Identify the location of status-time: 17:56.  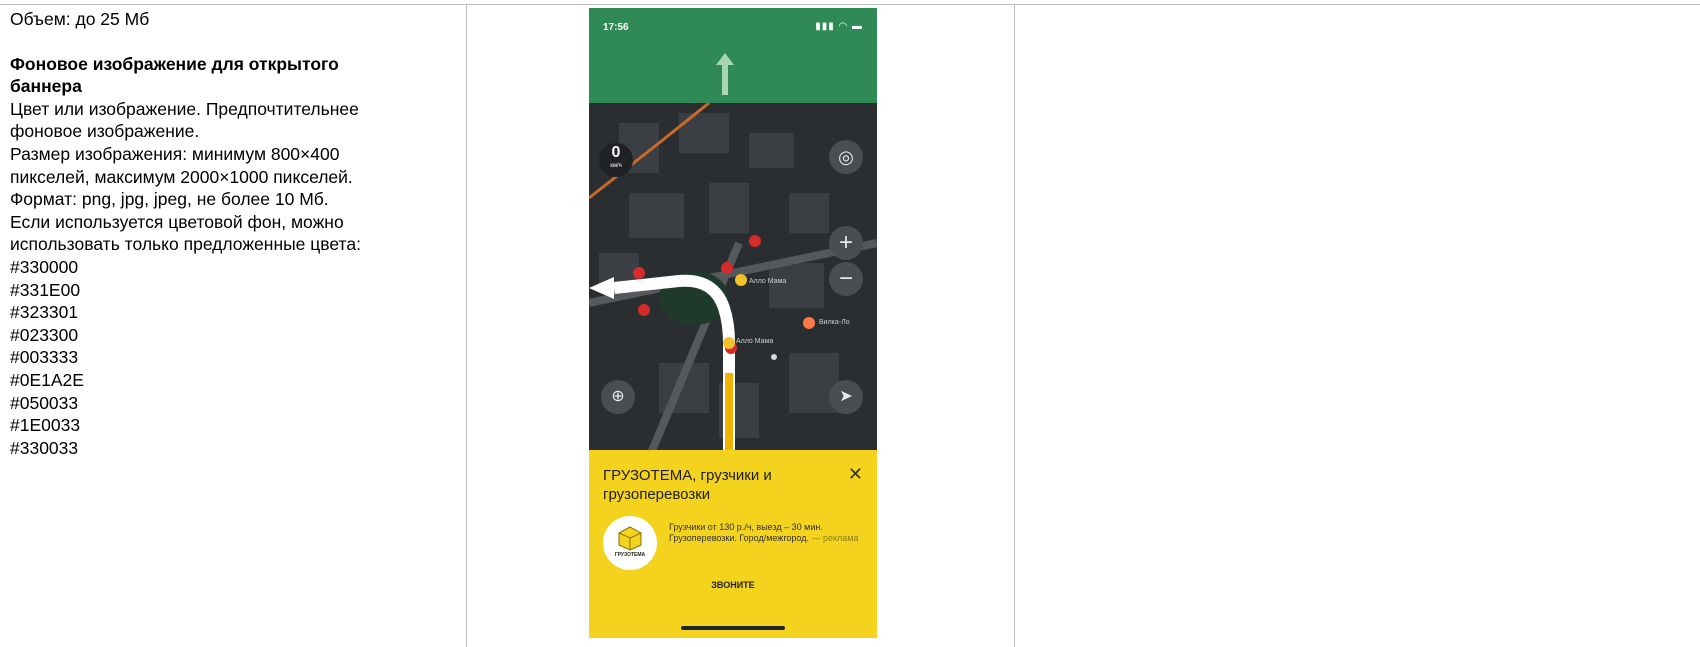
(616, 27).